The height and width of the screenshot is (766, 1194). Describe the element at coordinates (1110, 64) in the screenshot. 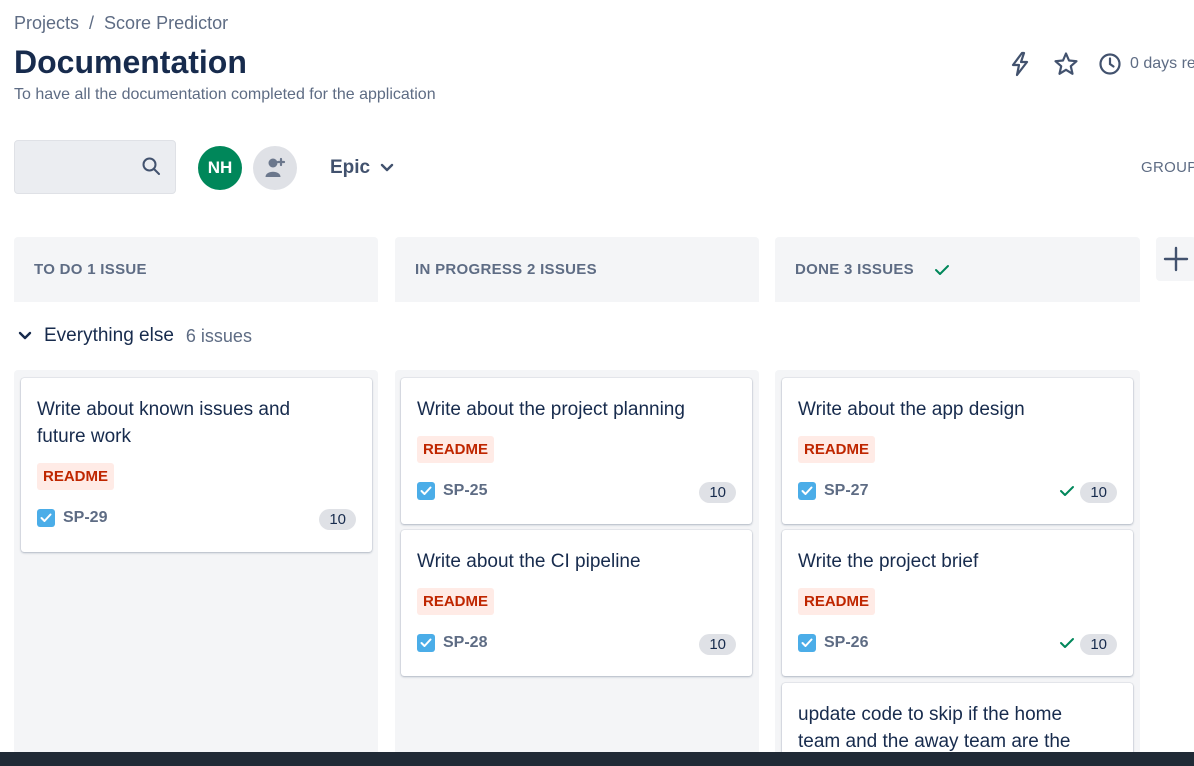

I see `clock-icon` at that location.